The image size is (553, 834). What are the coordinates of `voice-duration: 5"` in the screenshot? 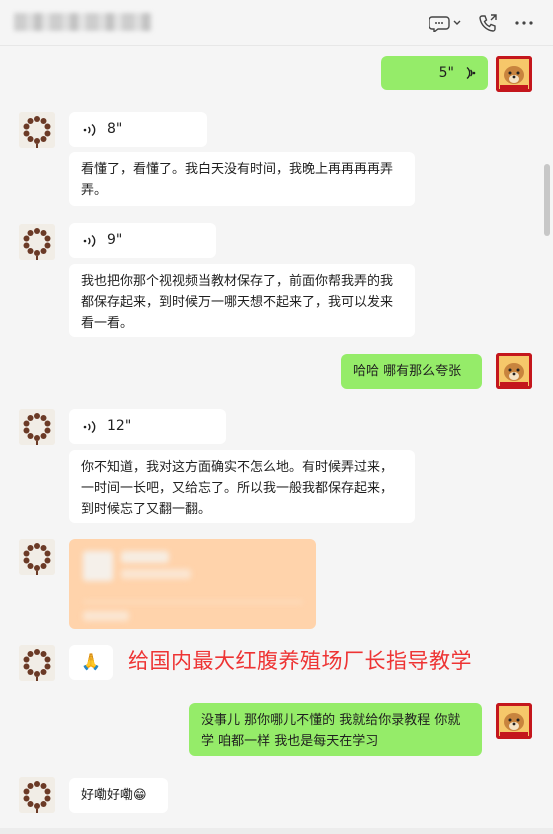 It's located at (446, 72).